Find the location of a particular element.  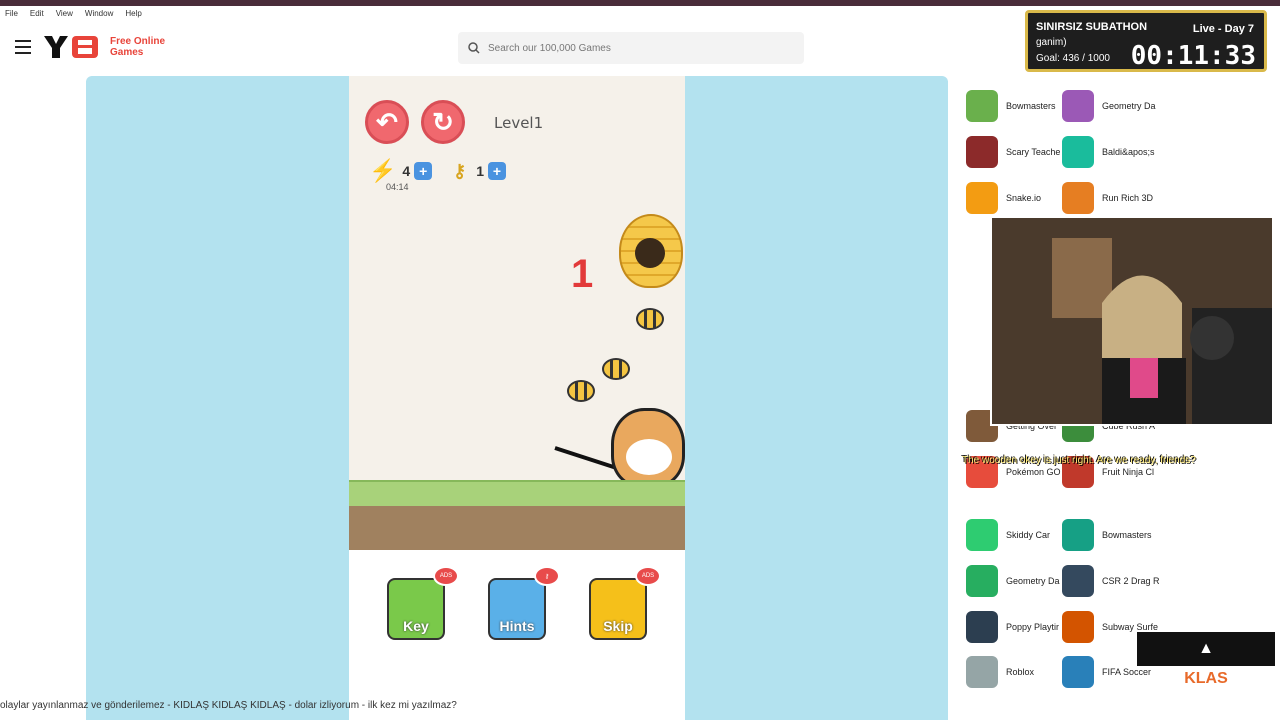

lightning-icon: ⚡ is located at coordinates (383, 170).